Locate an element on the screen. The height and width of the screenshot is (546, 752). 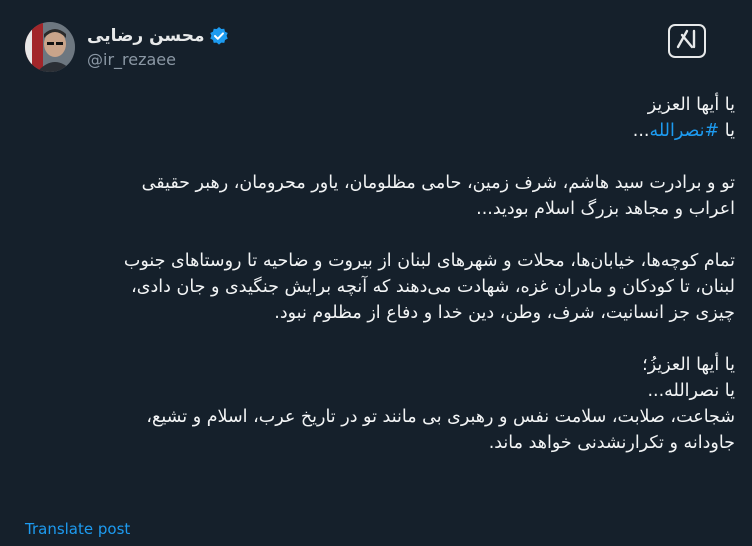
author-handle: @ir_rezaee is located at coordinates (131, 59).